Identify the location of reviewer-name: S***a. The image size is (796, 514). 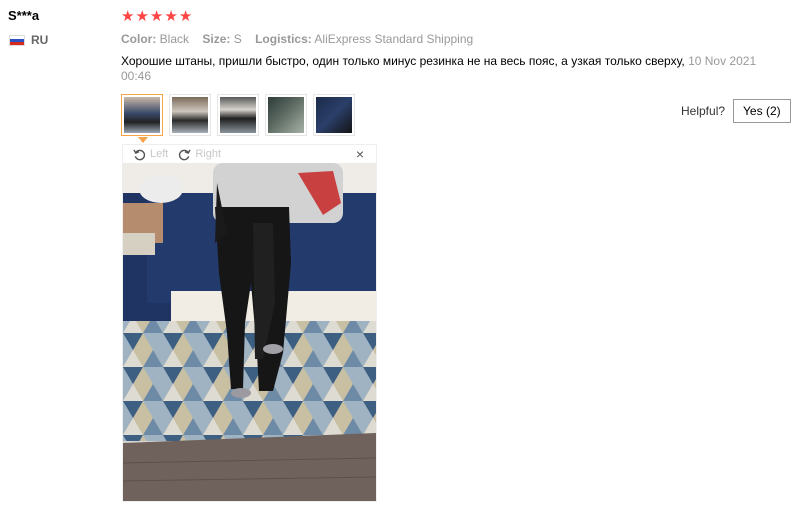
(24, 15).